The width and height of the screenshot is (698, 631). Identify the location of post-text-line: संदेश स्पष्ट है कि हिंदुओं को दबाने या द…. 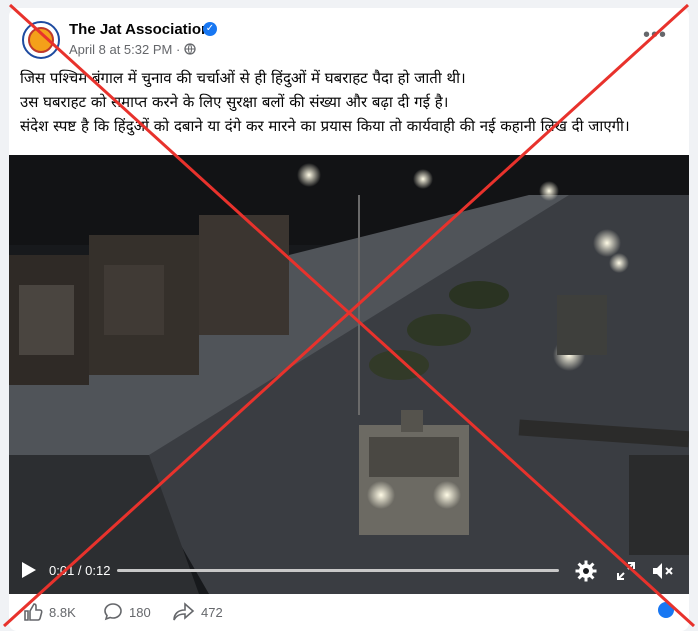
(325, 126).